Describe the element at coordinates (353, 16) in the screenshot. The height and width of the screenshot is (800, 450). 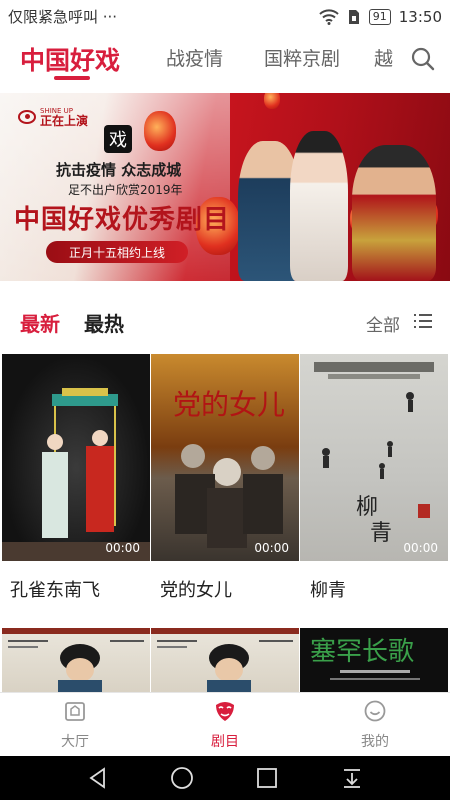
I see `sim-card-icon` at that location.